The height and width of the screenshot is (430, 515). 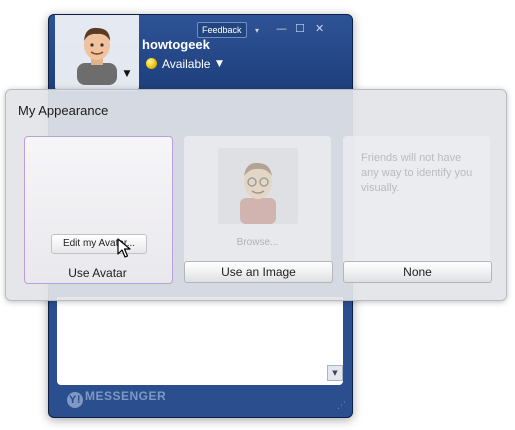 I want to click on use-avatar-button: Use Avatar, so click(x=97, y=273).